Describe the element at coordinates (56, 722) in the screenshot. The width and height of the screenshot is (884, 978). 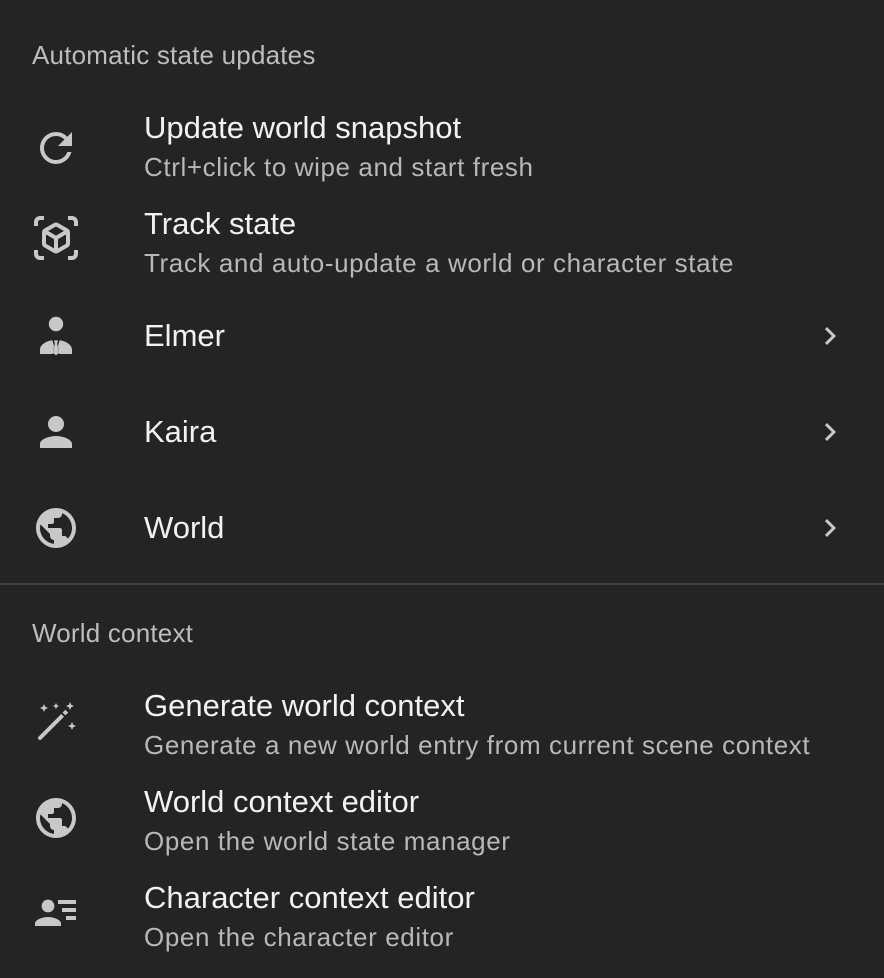
I see `magic-wand-icon` at that location.